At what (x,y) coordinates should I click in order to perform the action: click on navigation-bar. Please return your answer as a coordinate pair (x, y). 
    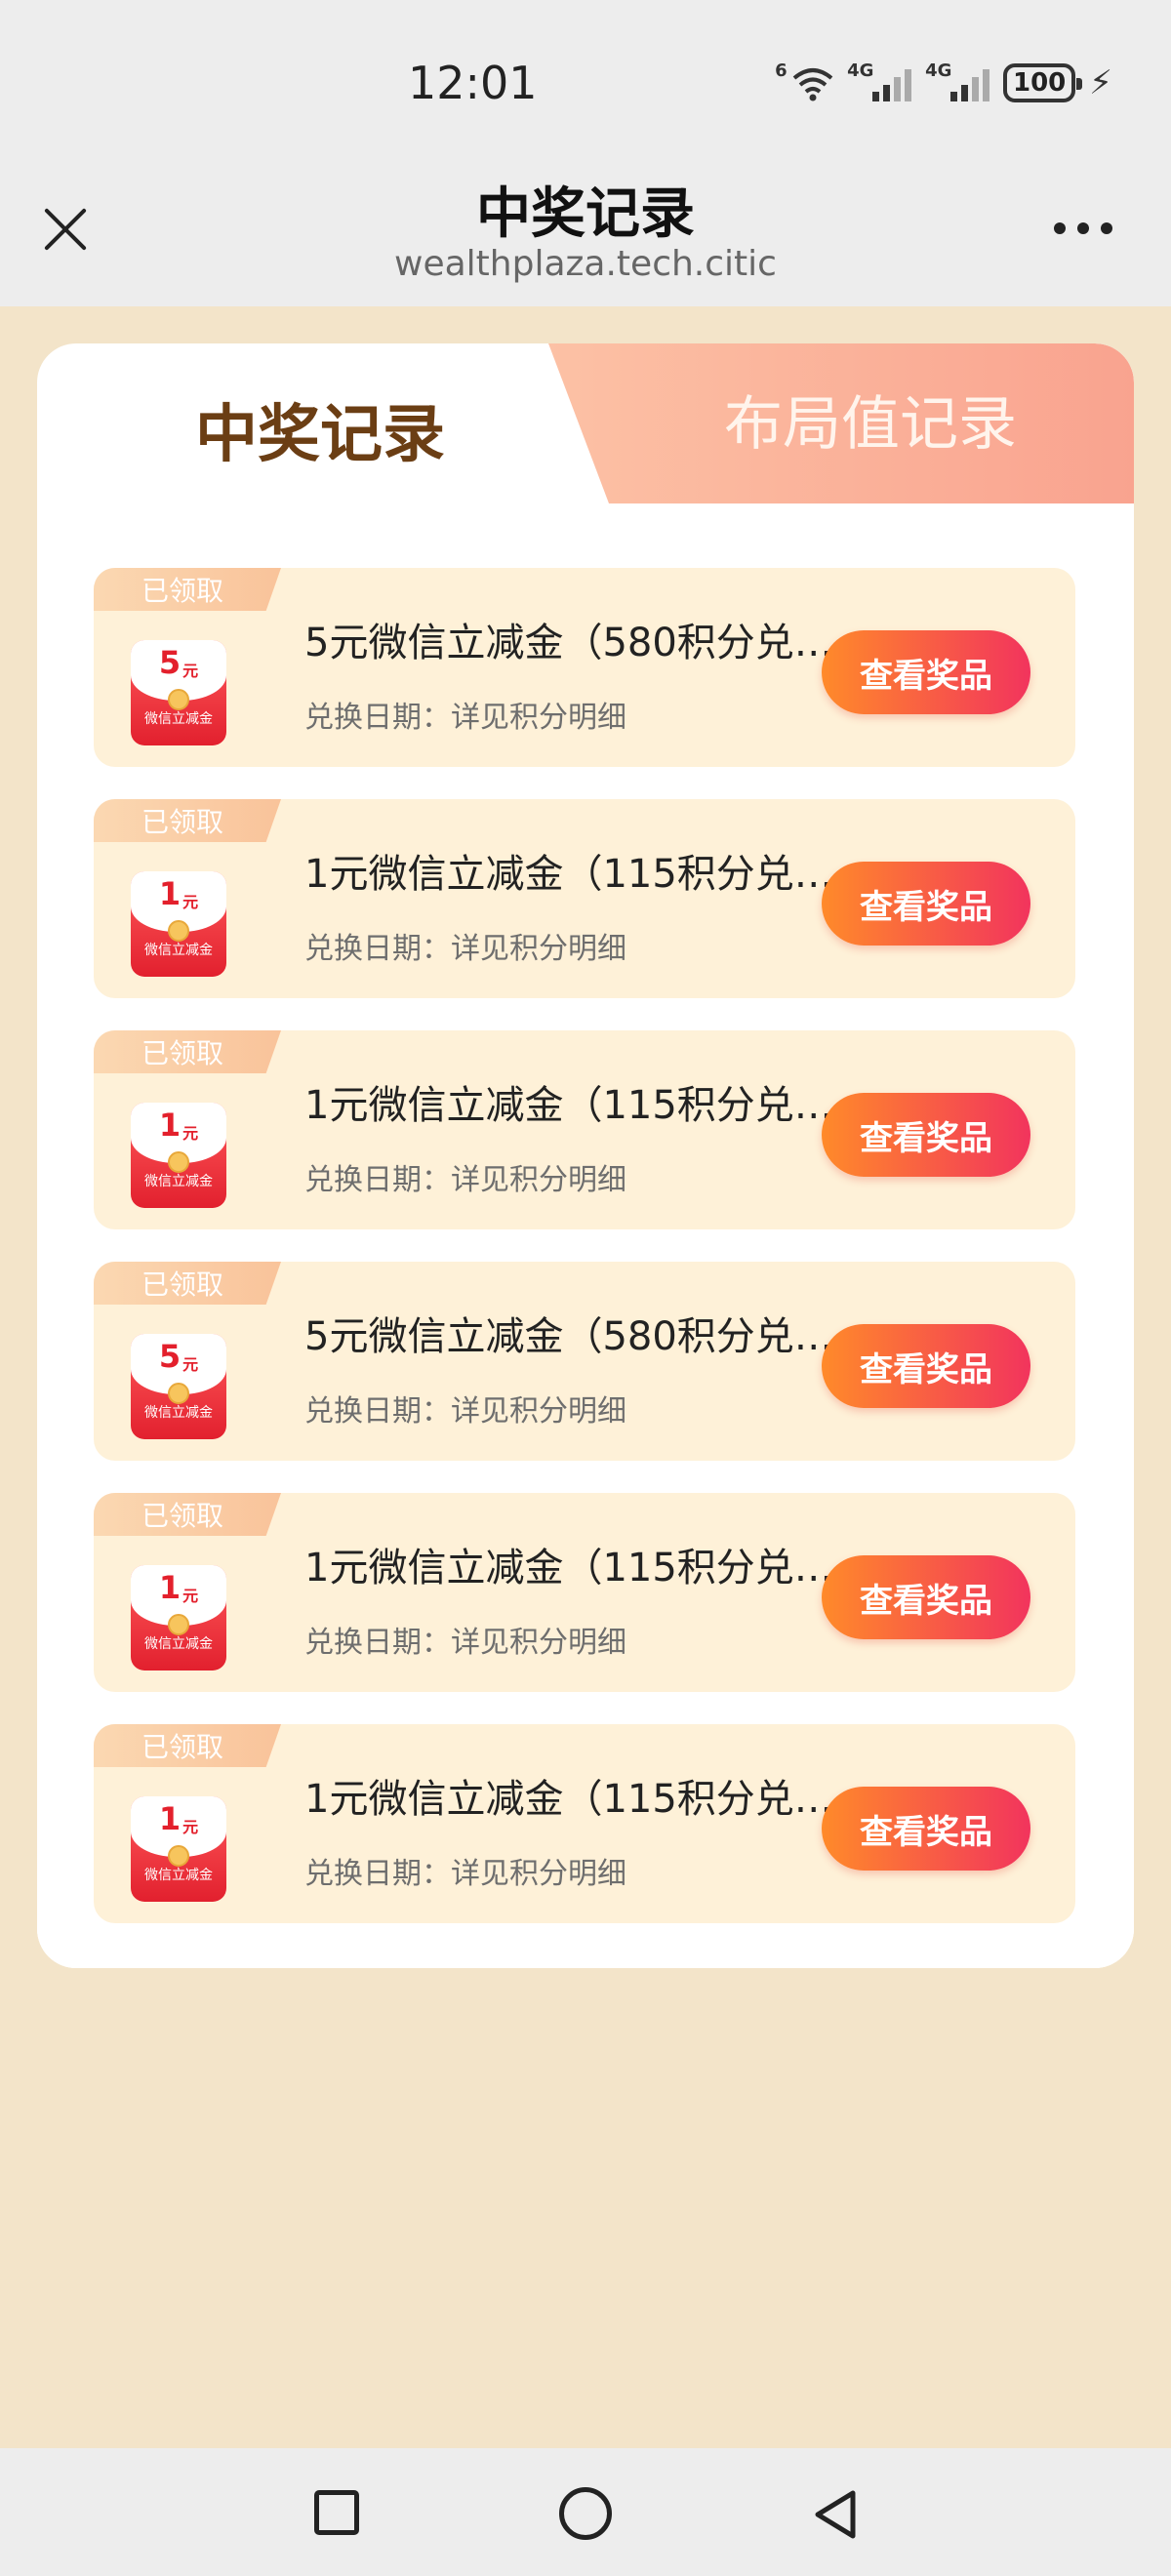
    Looking at the image, I should click on (585, 2512).